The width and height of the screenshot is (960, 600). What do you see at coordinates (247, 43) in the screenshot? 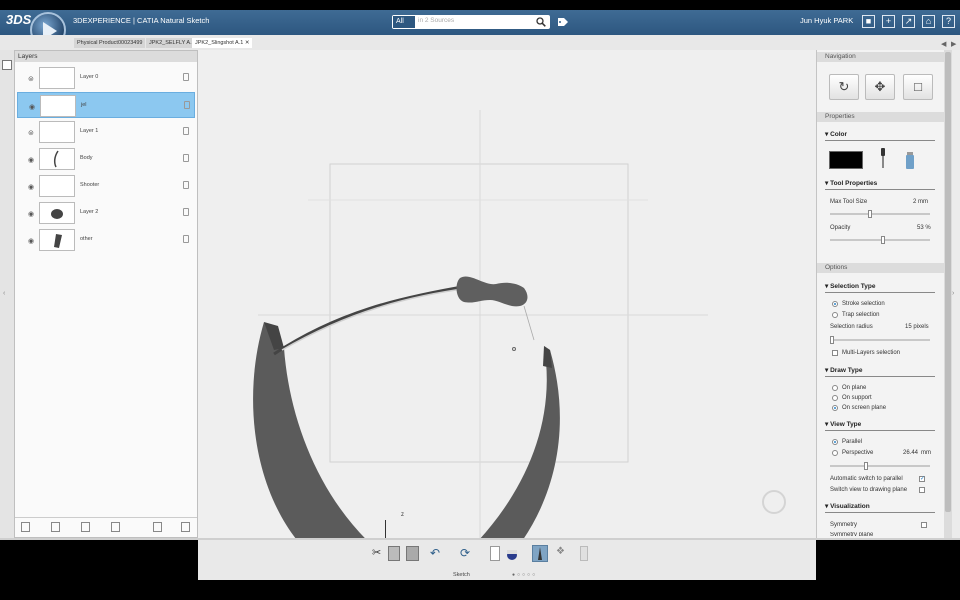
I see `close-icon: ✕` at bounding box center [247, 43].